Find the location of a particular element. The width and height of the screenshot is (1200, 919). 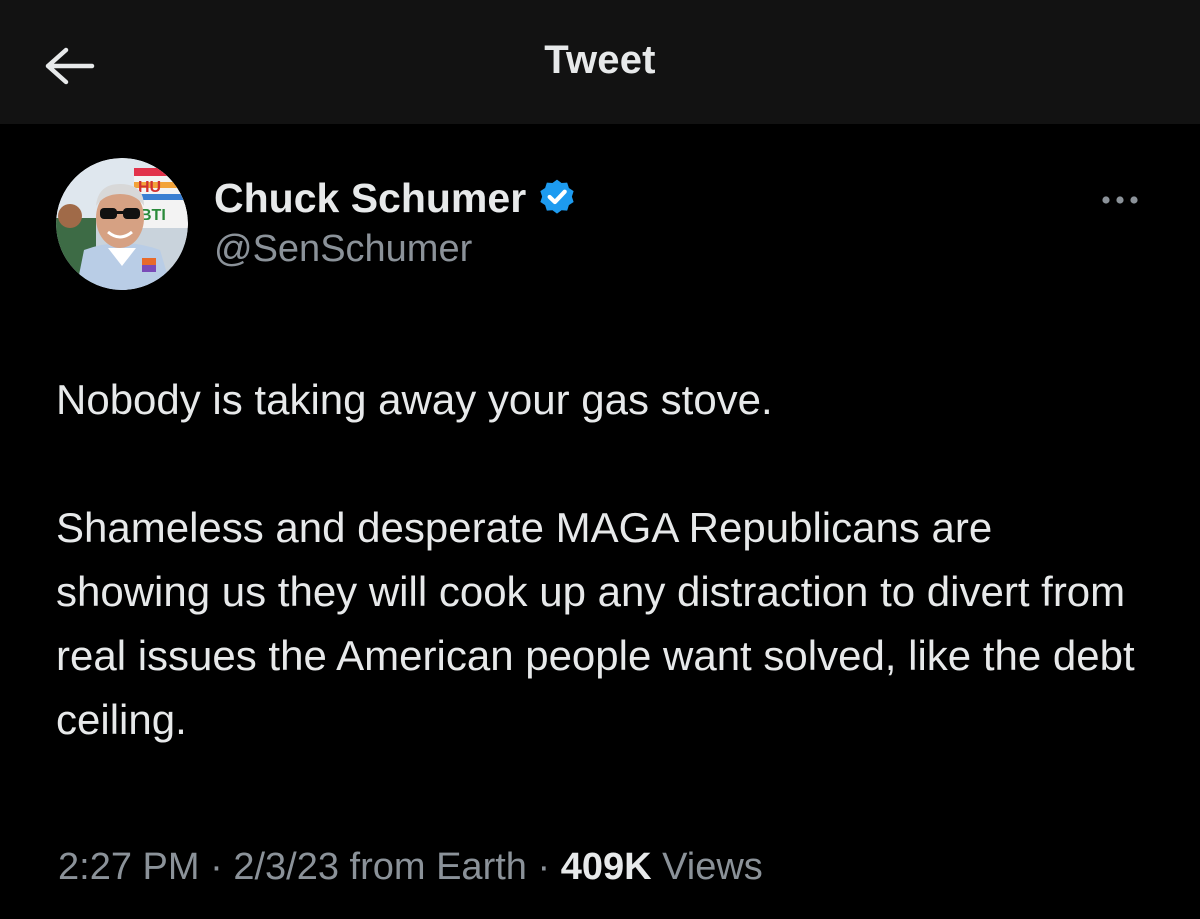

tweet-date: 2/3/23 is located at coordinates (286, 867).